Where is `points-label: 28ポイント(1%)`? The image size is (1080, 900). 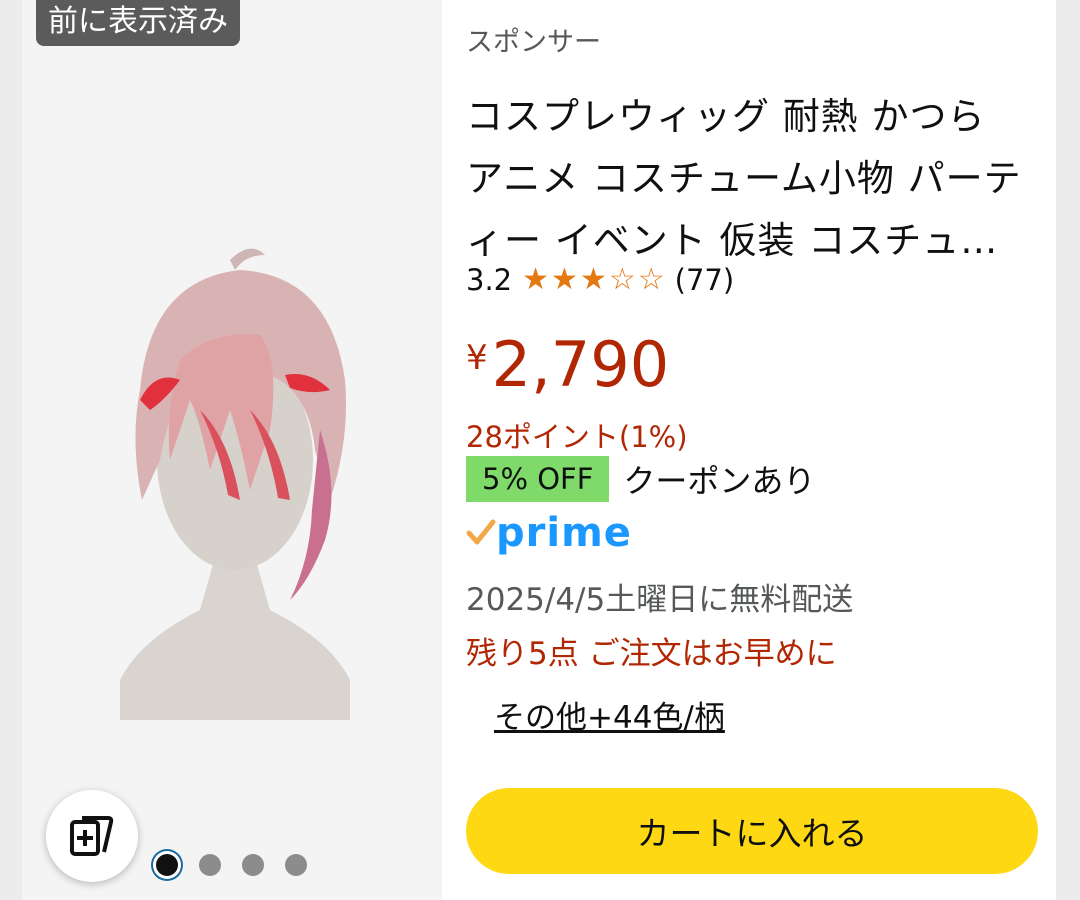
points-label: 28ポイント(1%) is located at coordinates (577, 437).